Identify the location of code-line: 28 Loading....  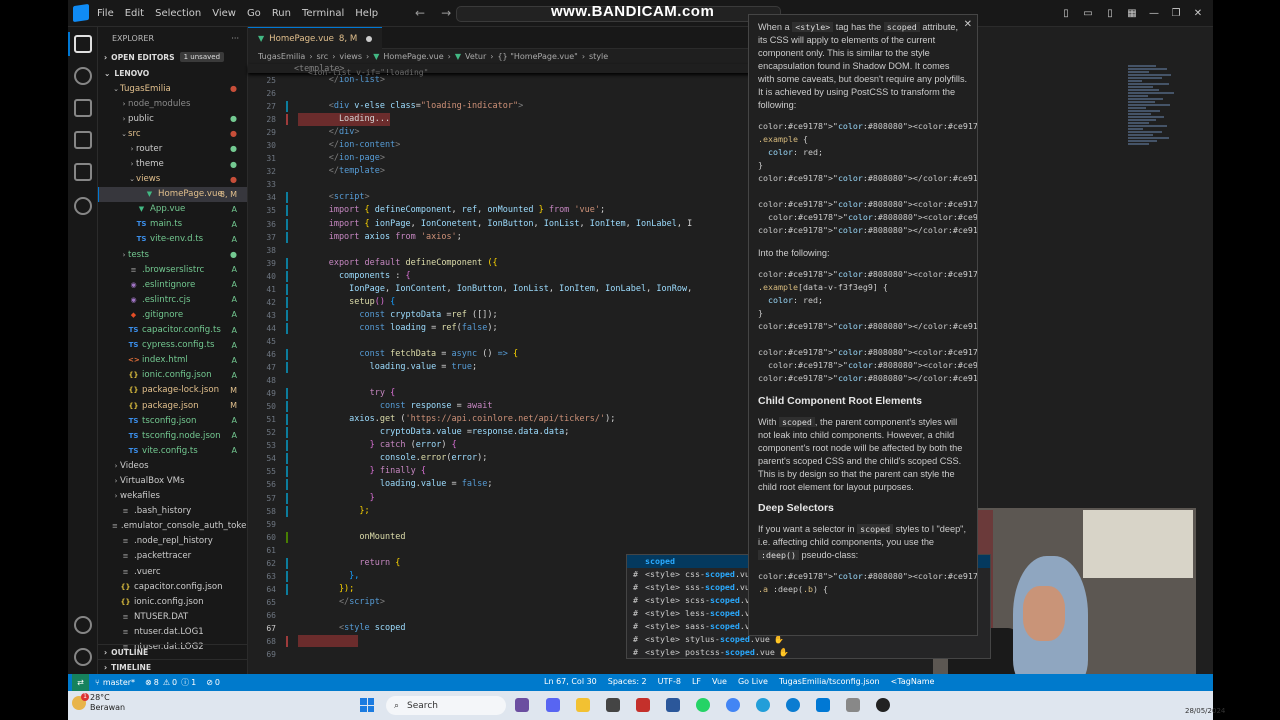
(531, 120).